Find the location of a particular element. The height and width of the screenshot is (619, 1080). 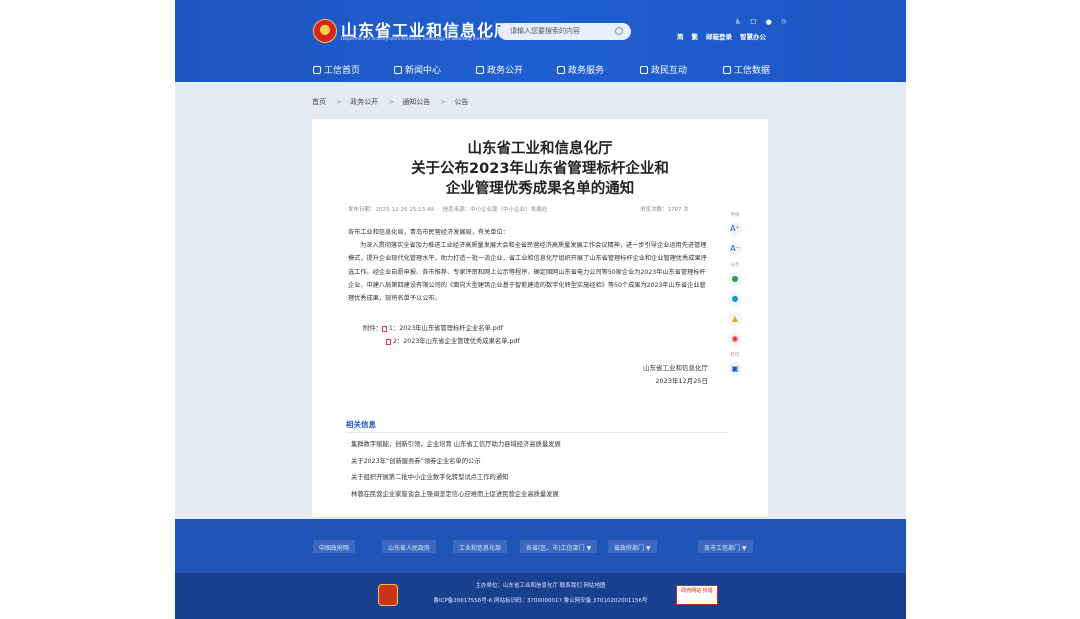

top-links: 简 繁 邮箱登录 智慧办公 is located at coordinates (721, 36).